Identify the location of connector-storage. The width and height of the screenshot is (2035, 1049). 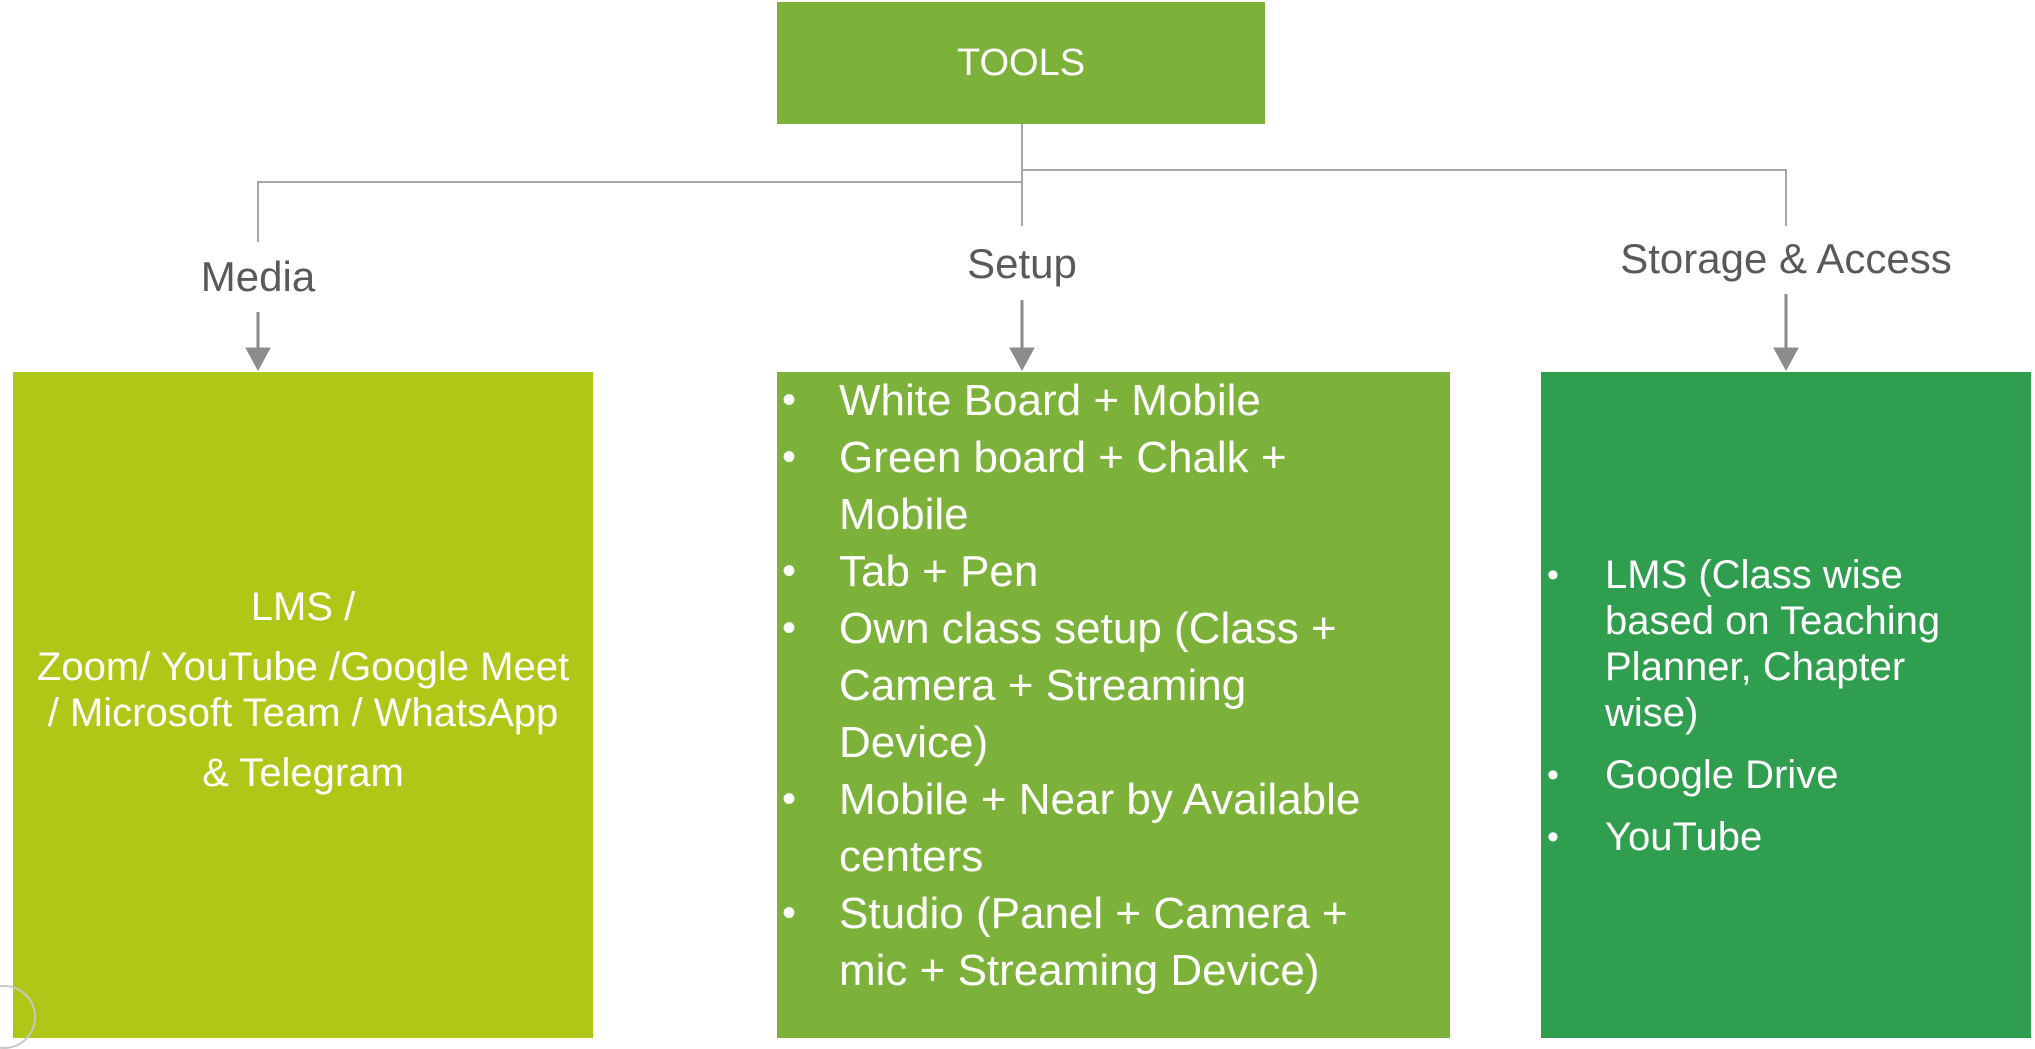
(1404, 197).